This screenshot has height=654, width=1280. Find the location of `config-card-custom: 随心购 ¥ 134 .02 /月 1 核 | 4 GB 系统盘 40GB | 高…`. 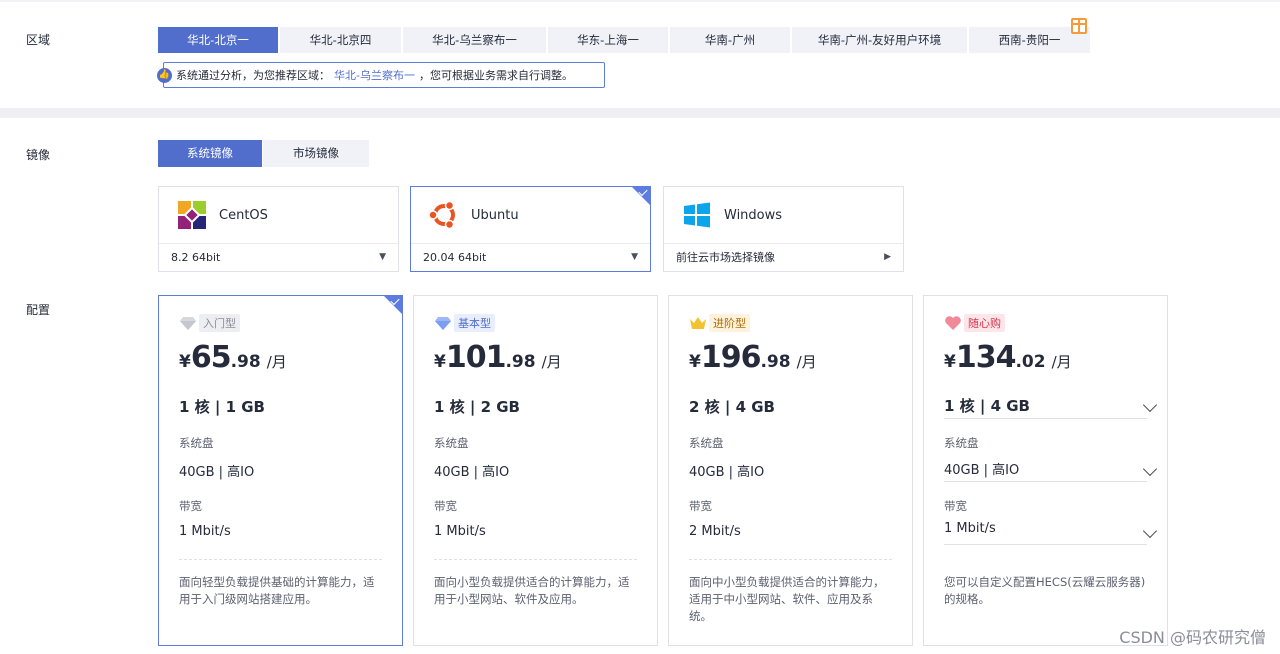

config-card-custom: 随心购 ¥ 134 .02 /月 1 核 | 4 GB 系统盘 40GB | 高… is located at coordinates (1045, 470).